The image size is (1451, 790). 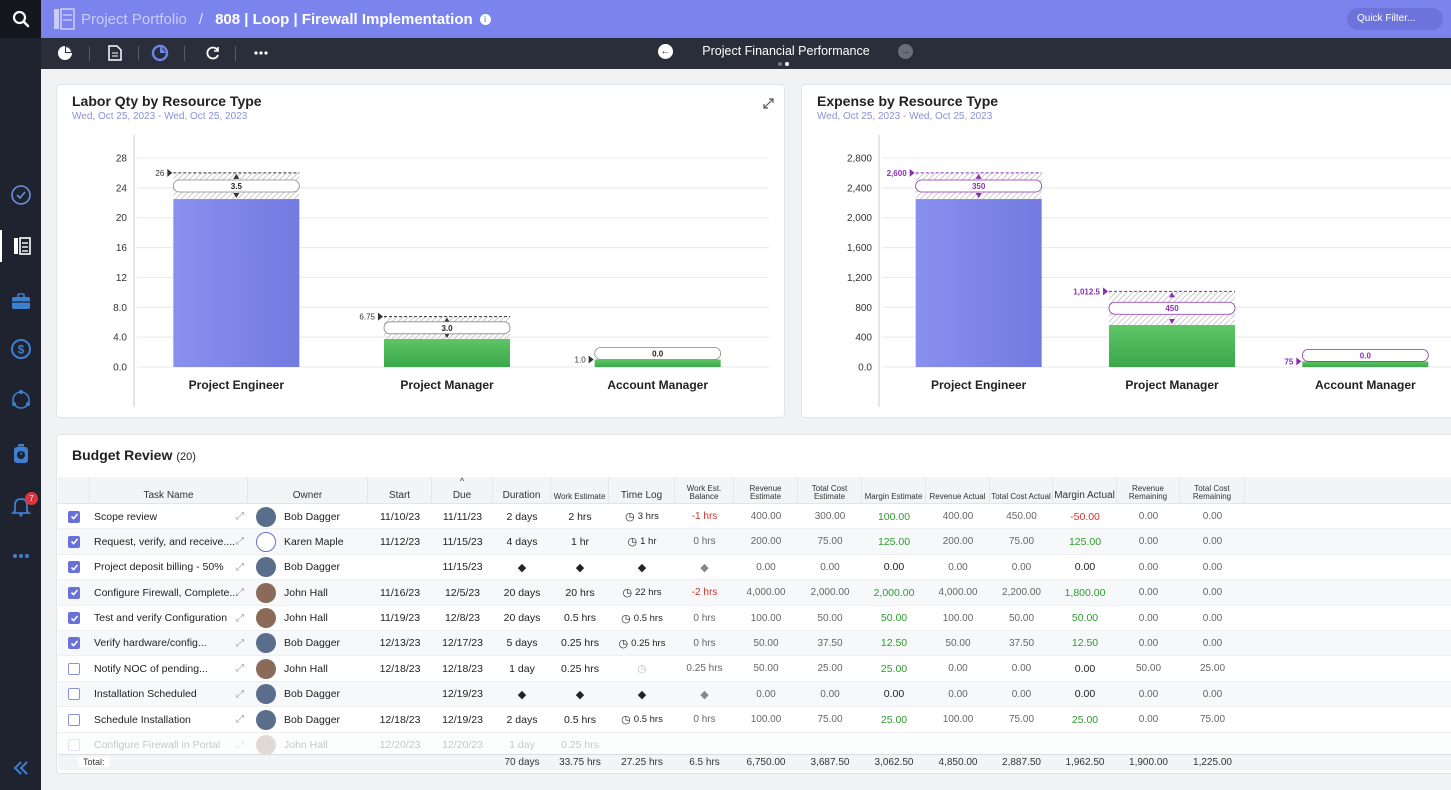 I want to click on rev-rem-cell: 0.00, so click(x=1148, y=694).